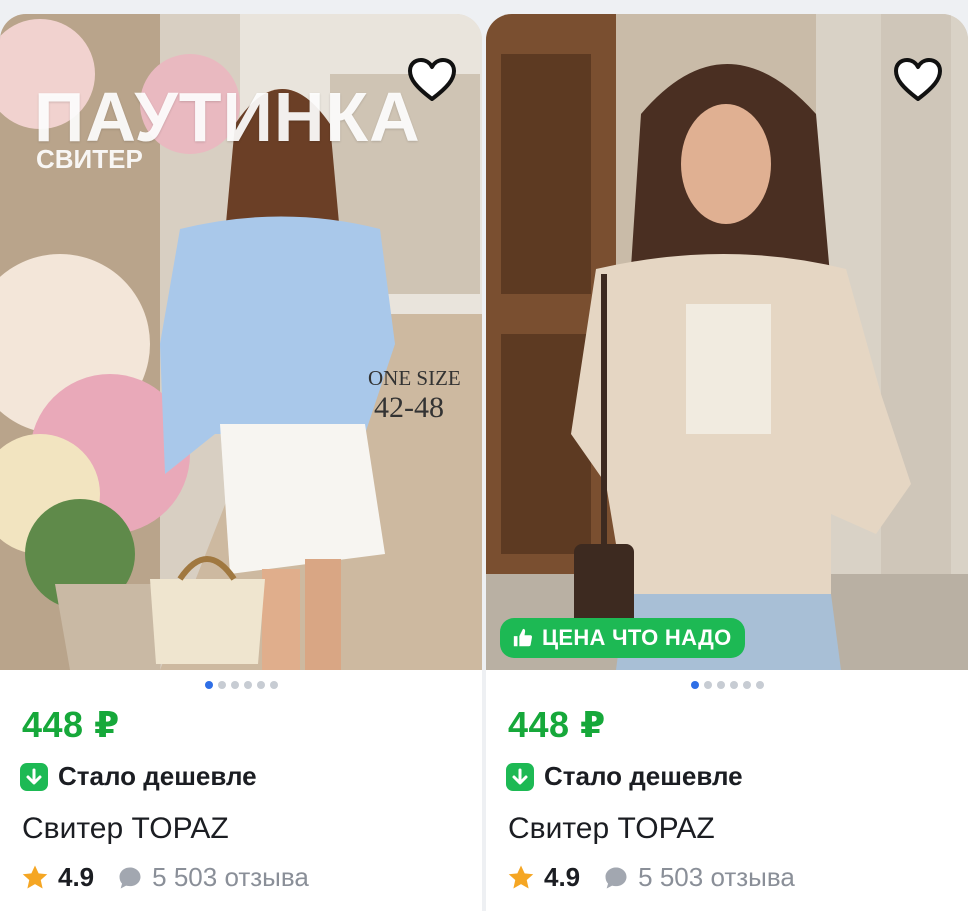  I want to click on thumbs-up-icon, so click(523, 637).